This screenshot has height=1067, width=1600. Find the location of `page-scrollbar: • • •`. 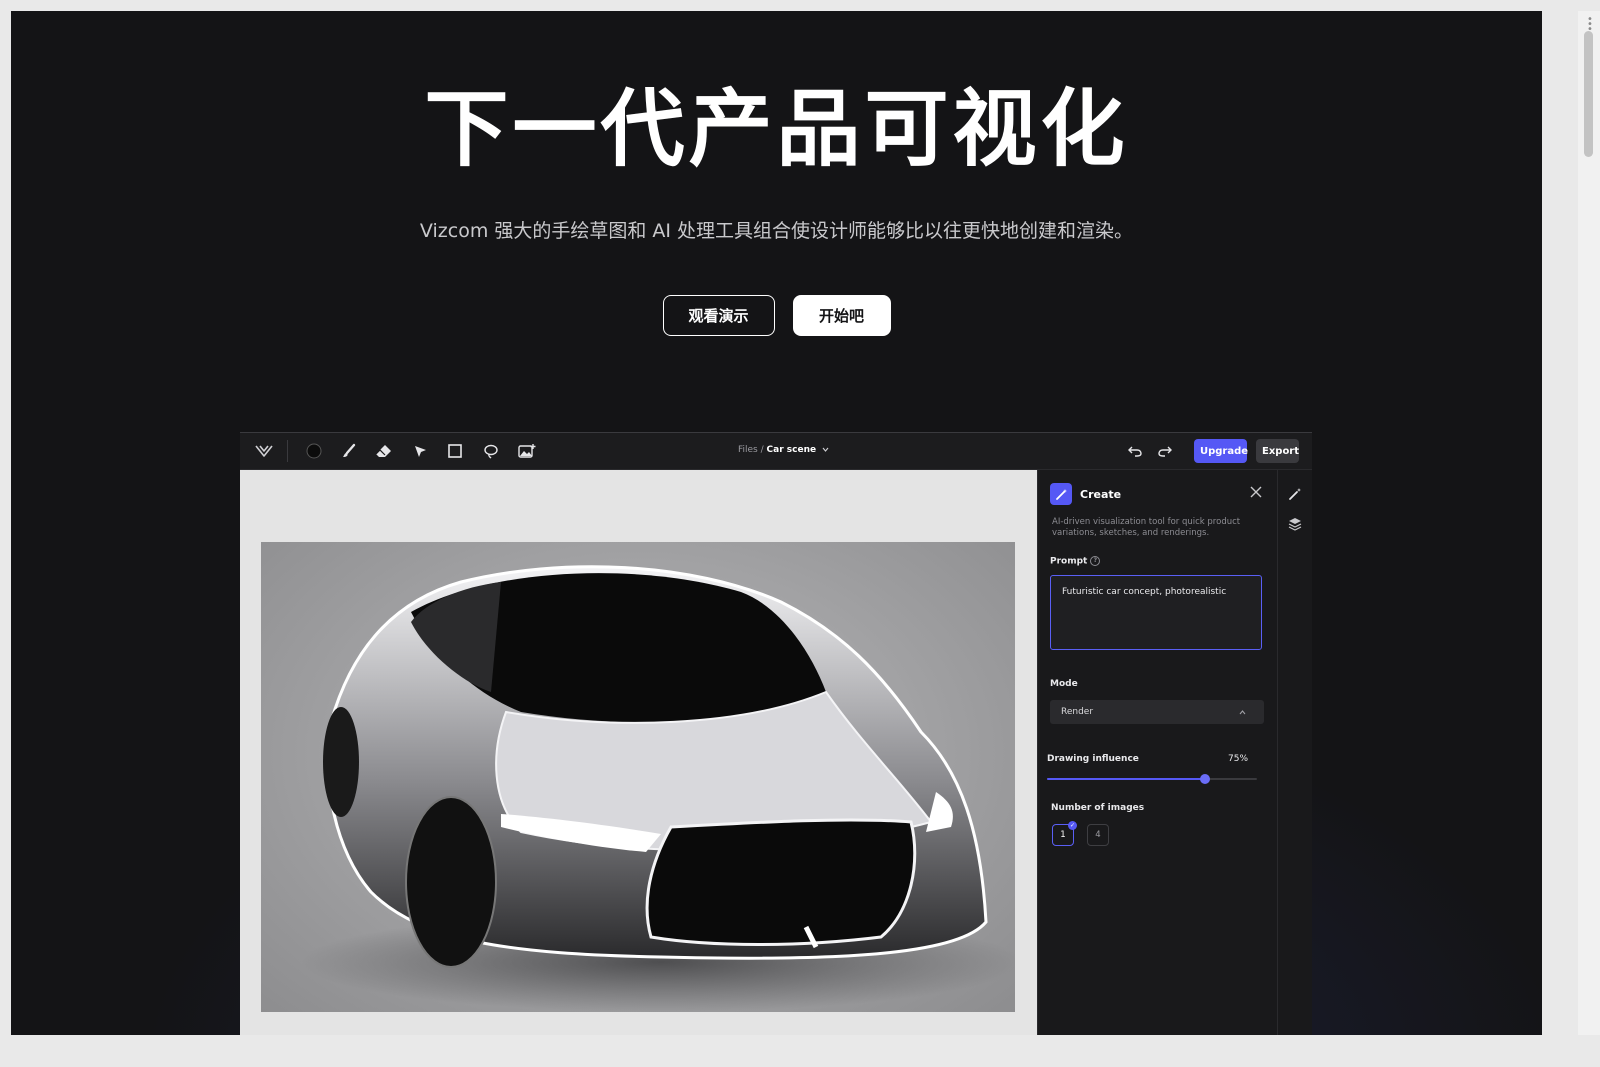

page-scrollbar: • • • is located at coordinates (1589, 523).